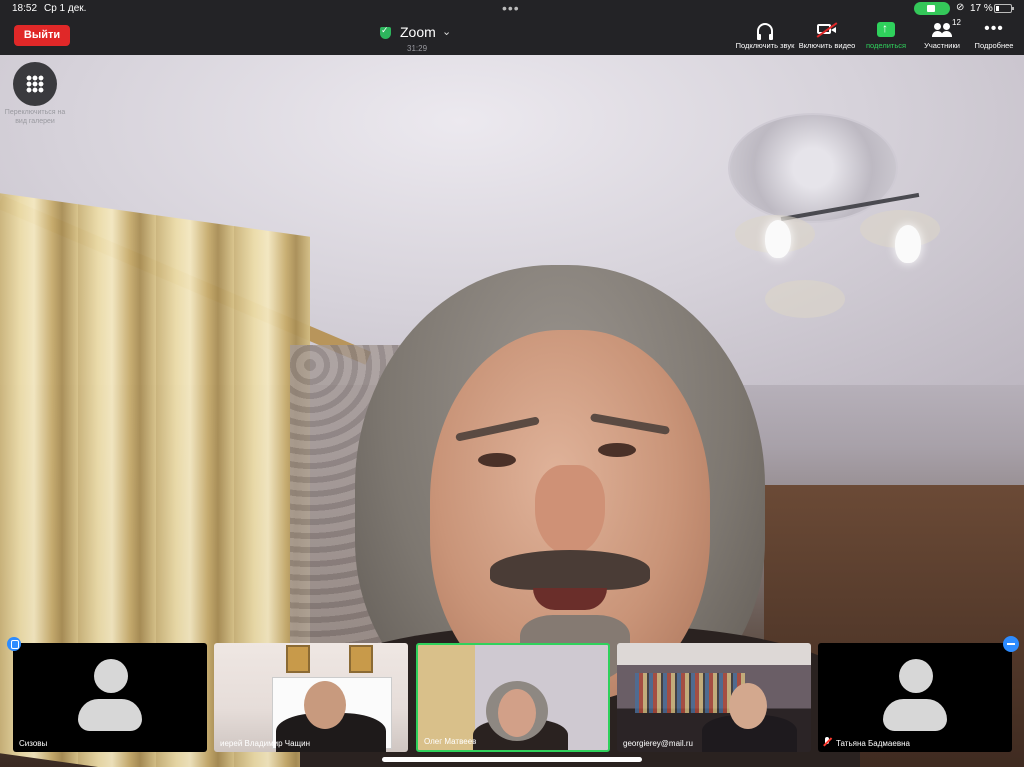 This screenshot has height=767, width=1024. I want to click on nose, so click(570, 510).